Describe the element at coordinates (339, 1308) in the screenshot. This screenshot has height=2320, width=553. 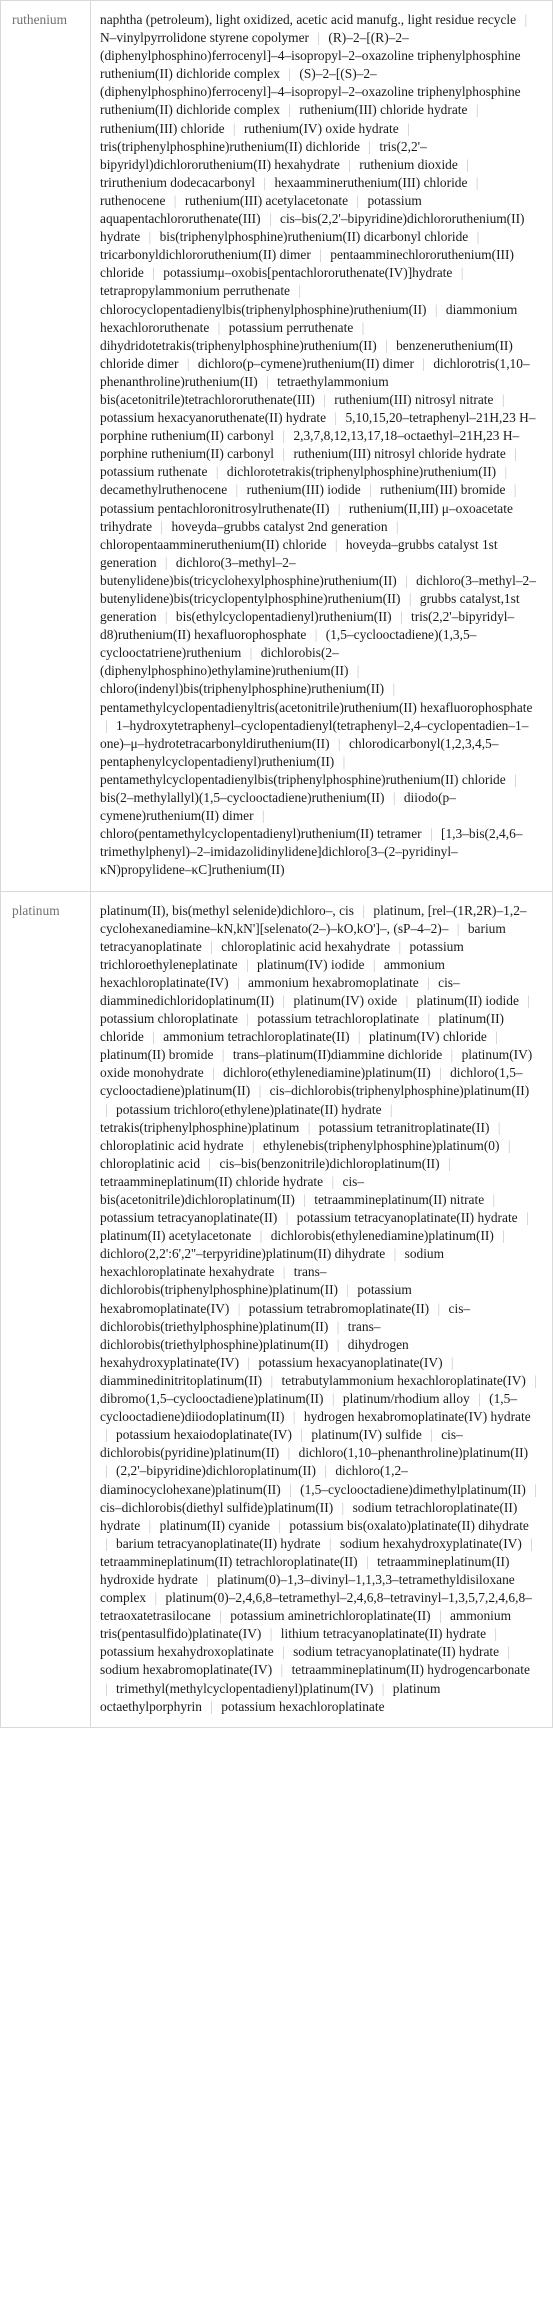
I see `compound-name: potassium tetrabromoplatinate(II)` at that location.